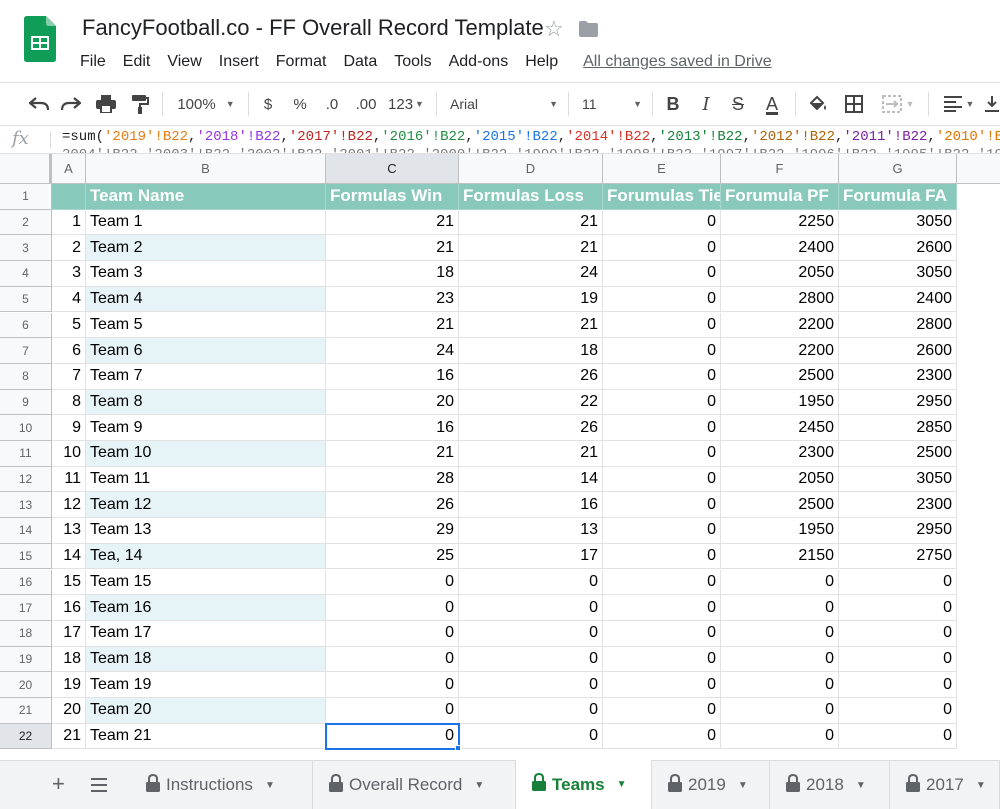 The width and height of the screenshot is (1000, 809). What do you see at coordinates (206, 274) in the screenshot?
I see `table-cell: Team 3` at bounding box center [206, 274].